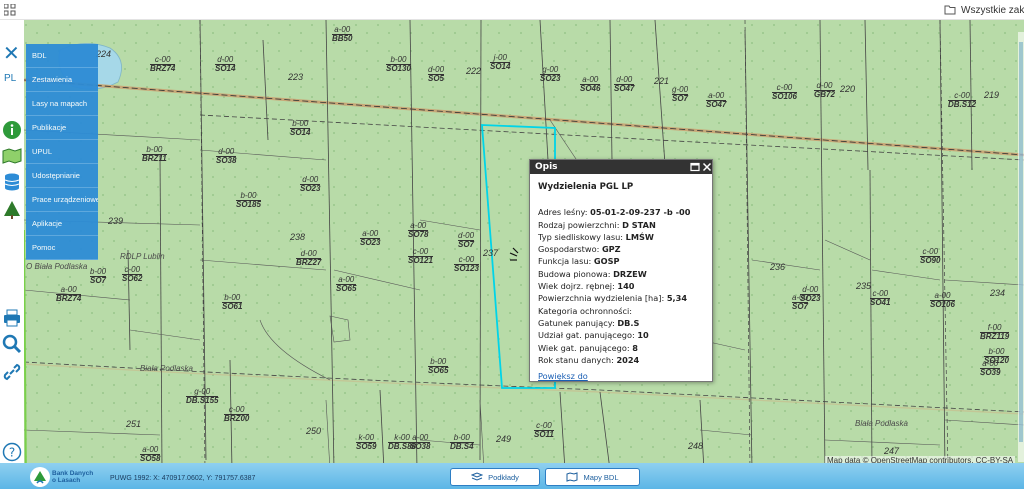  What do you see at coordinates (62, 152) in the screenshot?
I see `menu-item-upul: UPUL` at bounding box center [62, 152].